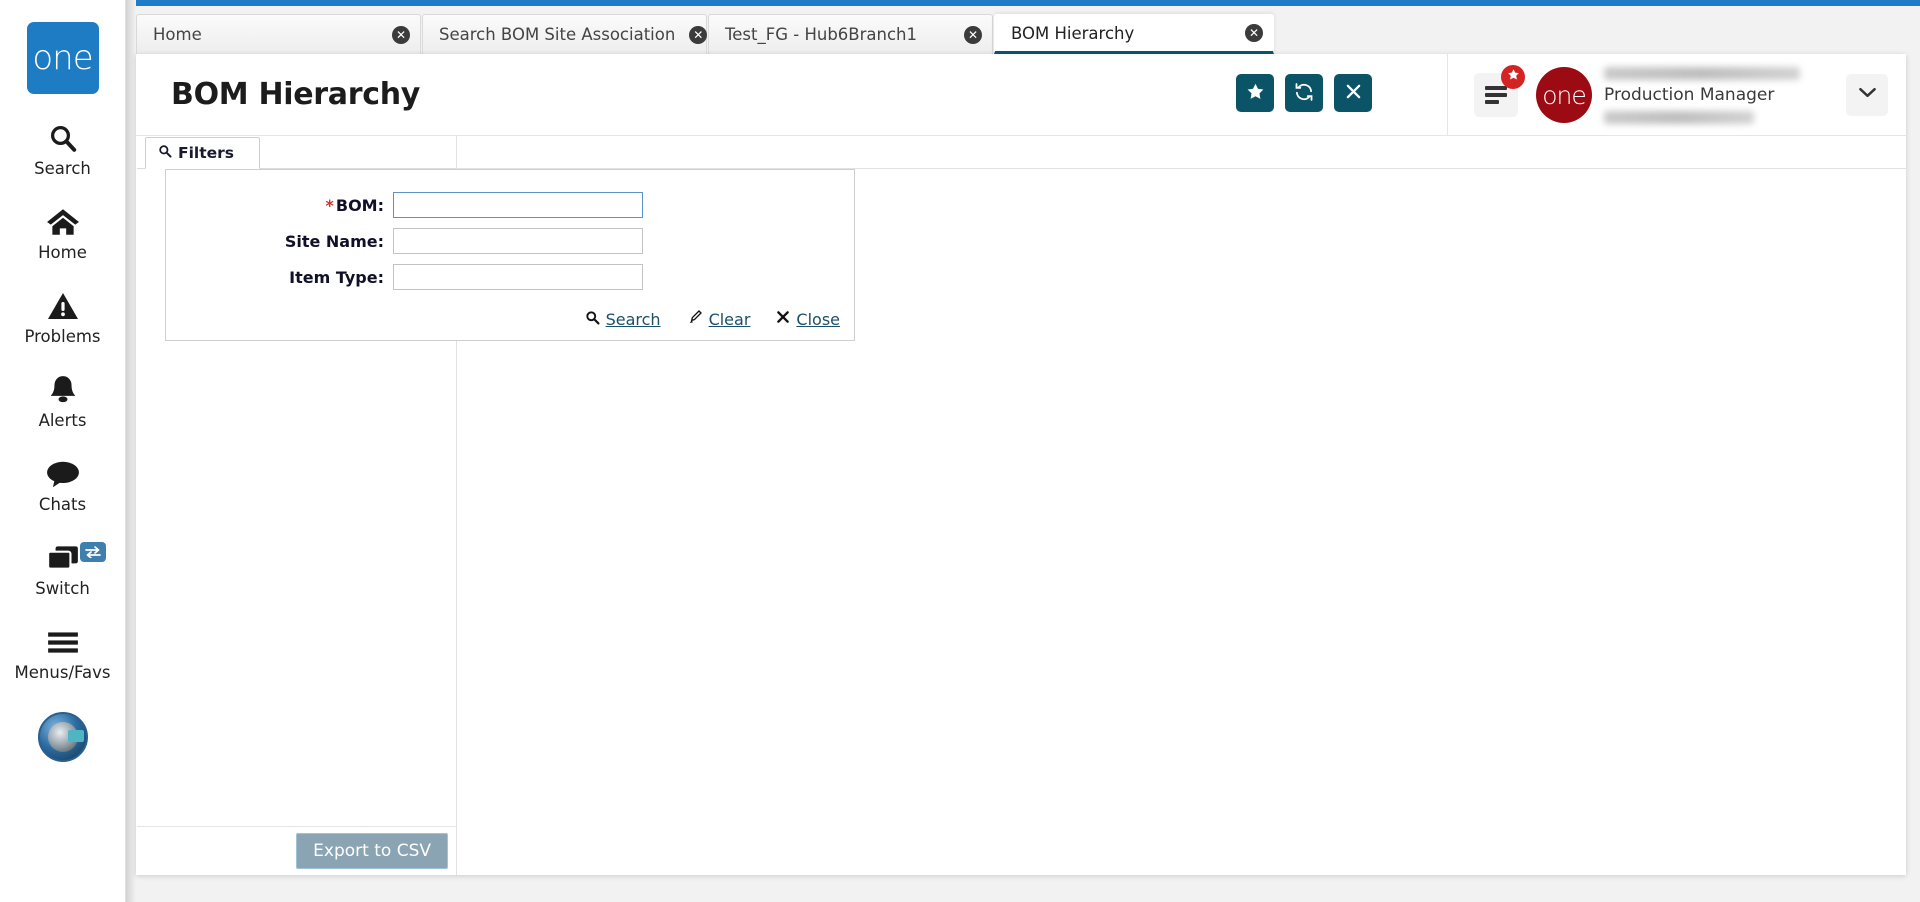 This screenshot has width=1920, height=902. I want to click on sidebar-item-label: Problems, so click(62, 336).